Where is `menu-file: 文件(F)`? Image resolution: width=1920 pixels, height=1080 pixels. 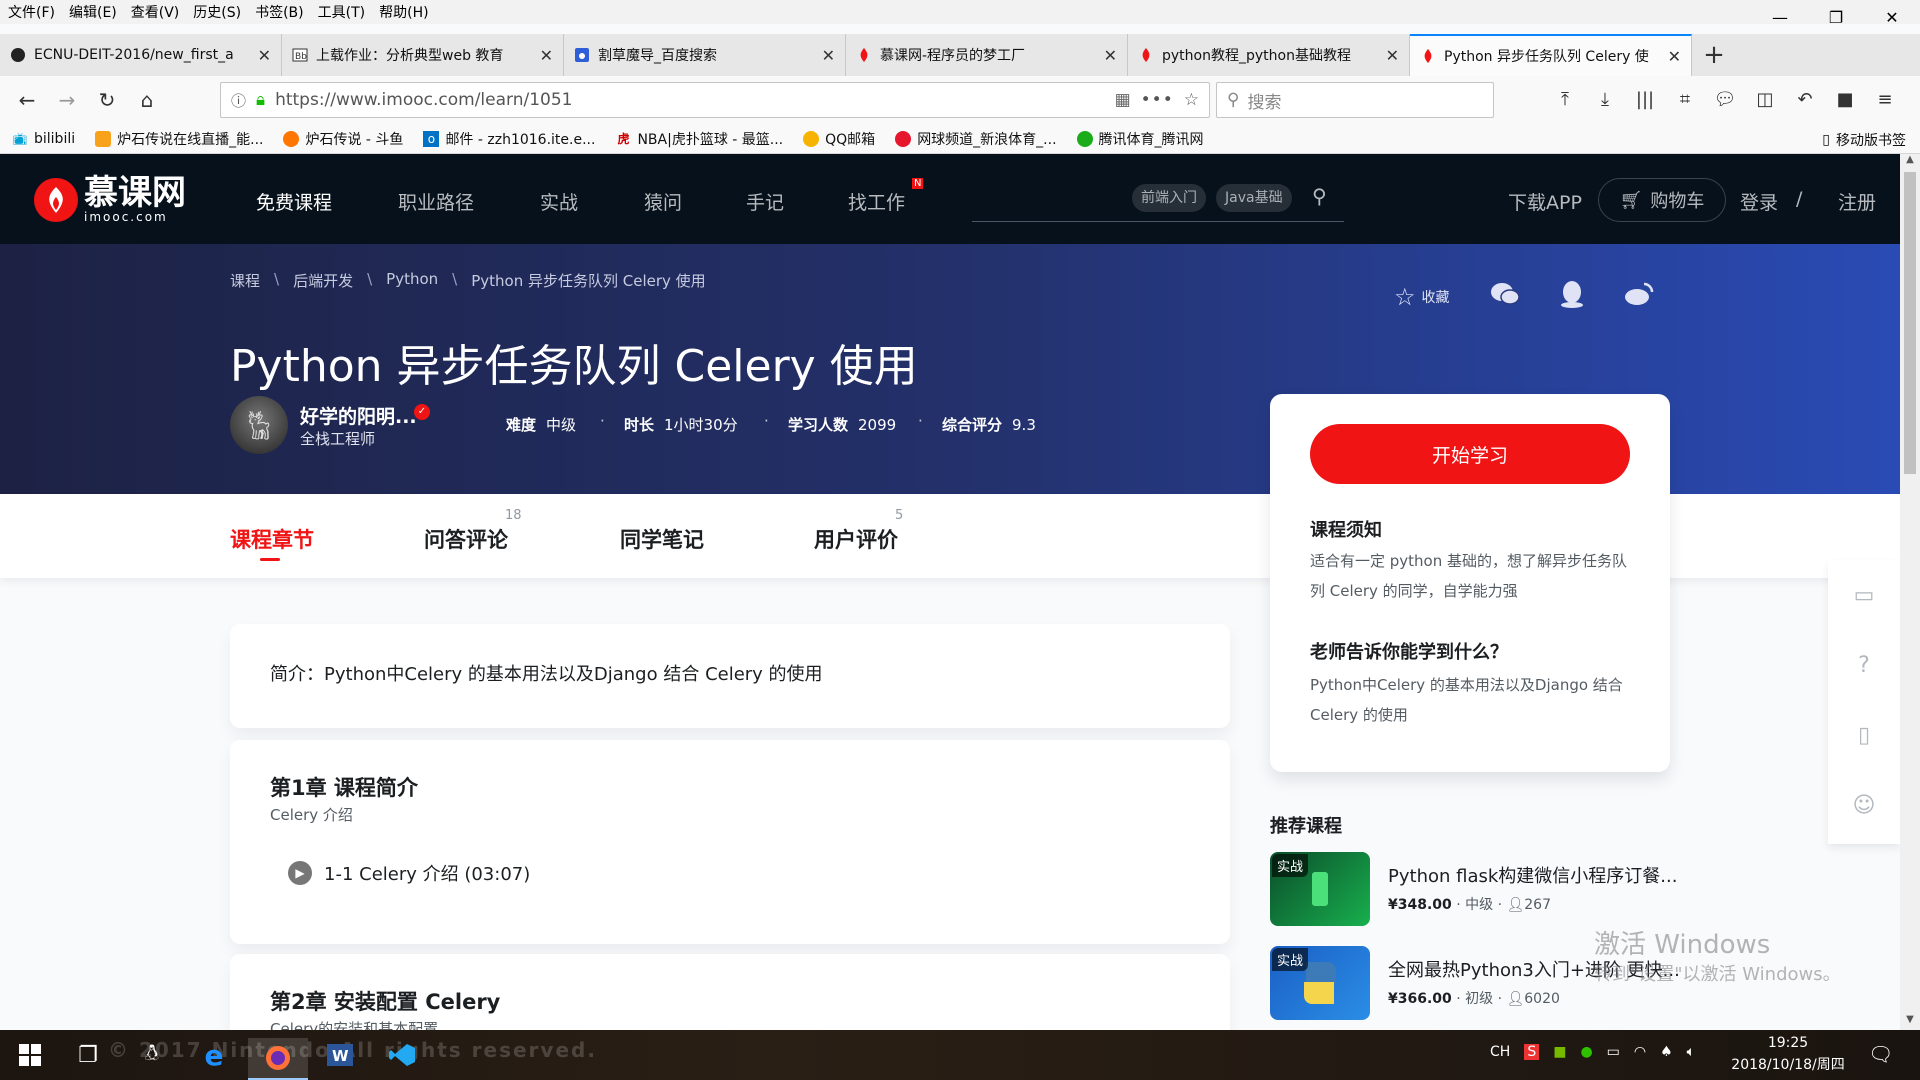
menu-file: 文件(F) is located at coordinates (31, 12).